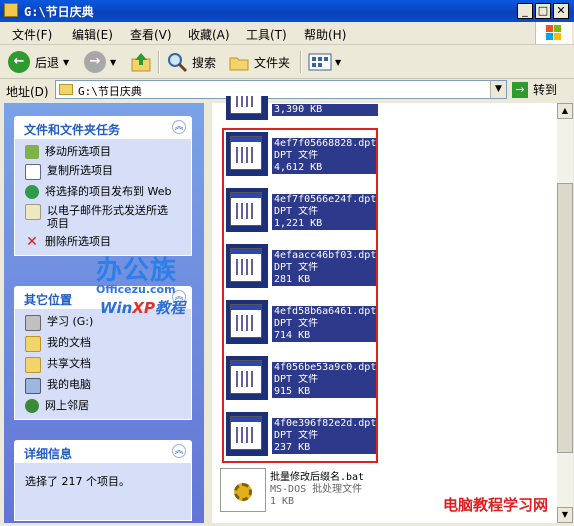 This screenshot has height=526, width=574. I want to click on back-label: 后退, so click(47, 62).